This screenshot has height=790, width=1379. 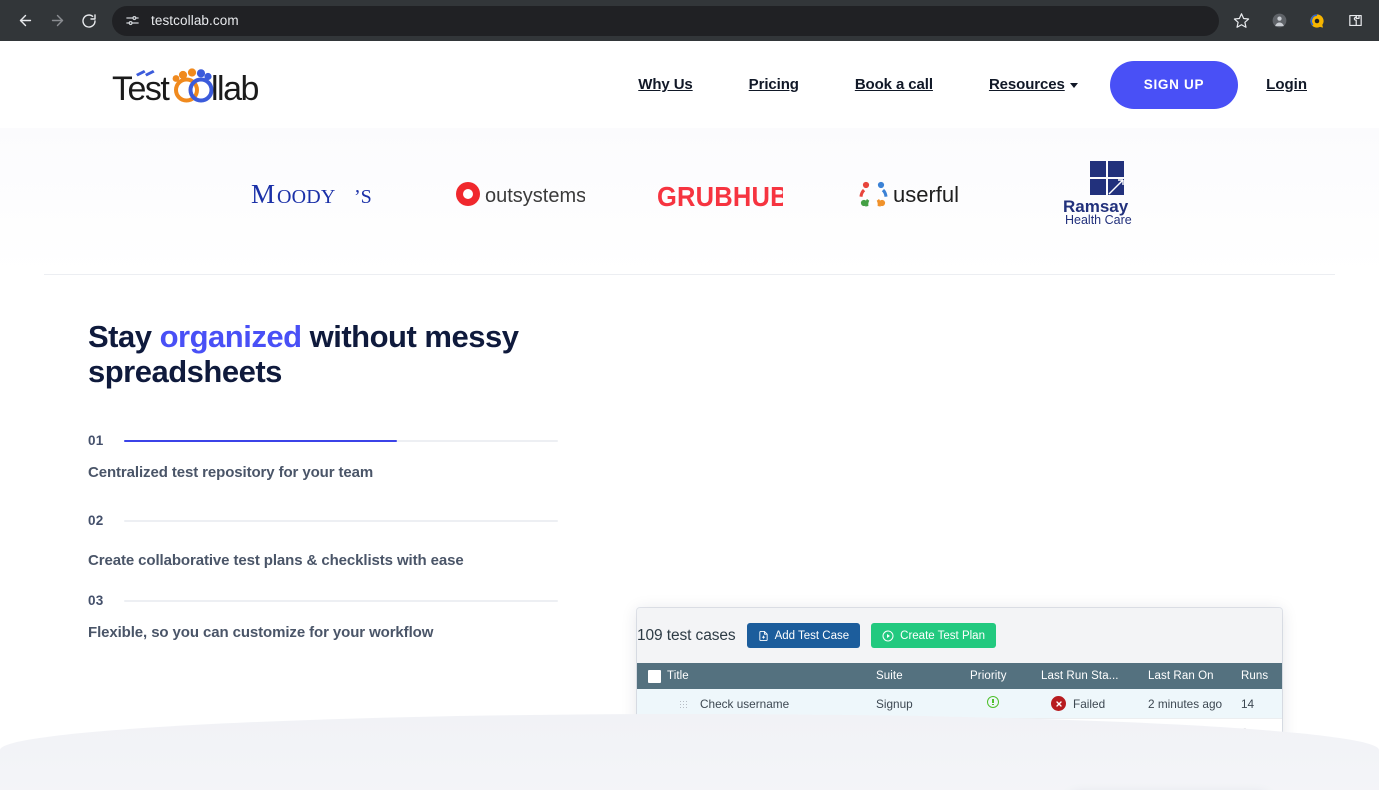 I want to click on svg-text: userful, so click(x=926, y=194).